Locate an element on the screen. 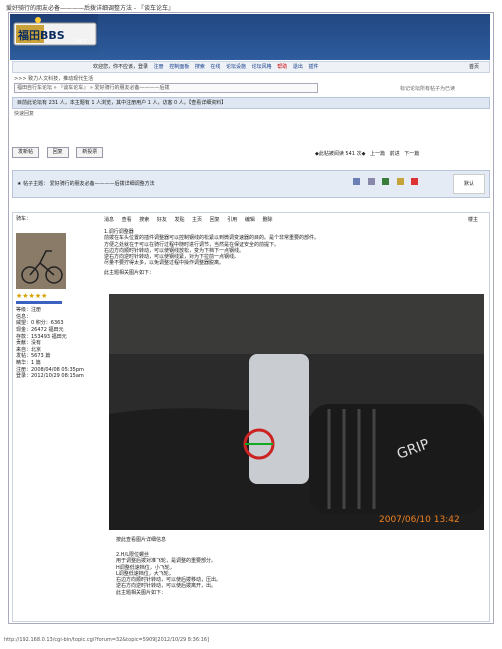  print-icon is located at coordinates (356, 181).